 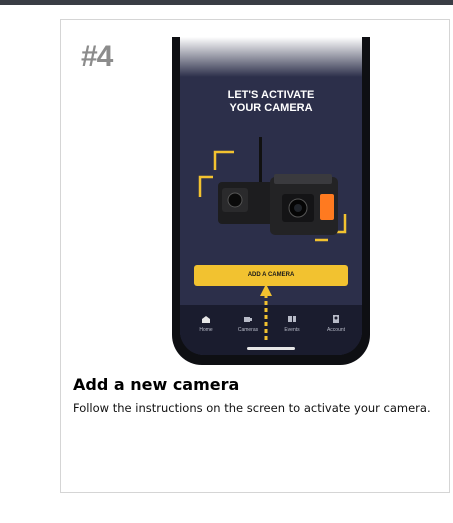 I want to click on camera-illustration, so click(x=272, y=189).